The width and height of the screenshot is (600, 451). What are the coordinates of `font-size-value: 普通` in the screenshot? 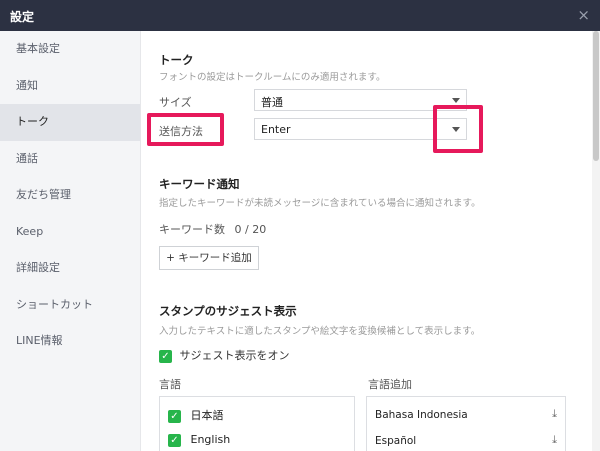 It's located at (272, 102).